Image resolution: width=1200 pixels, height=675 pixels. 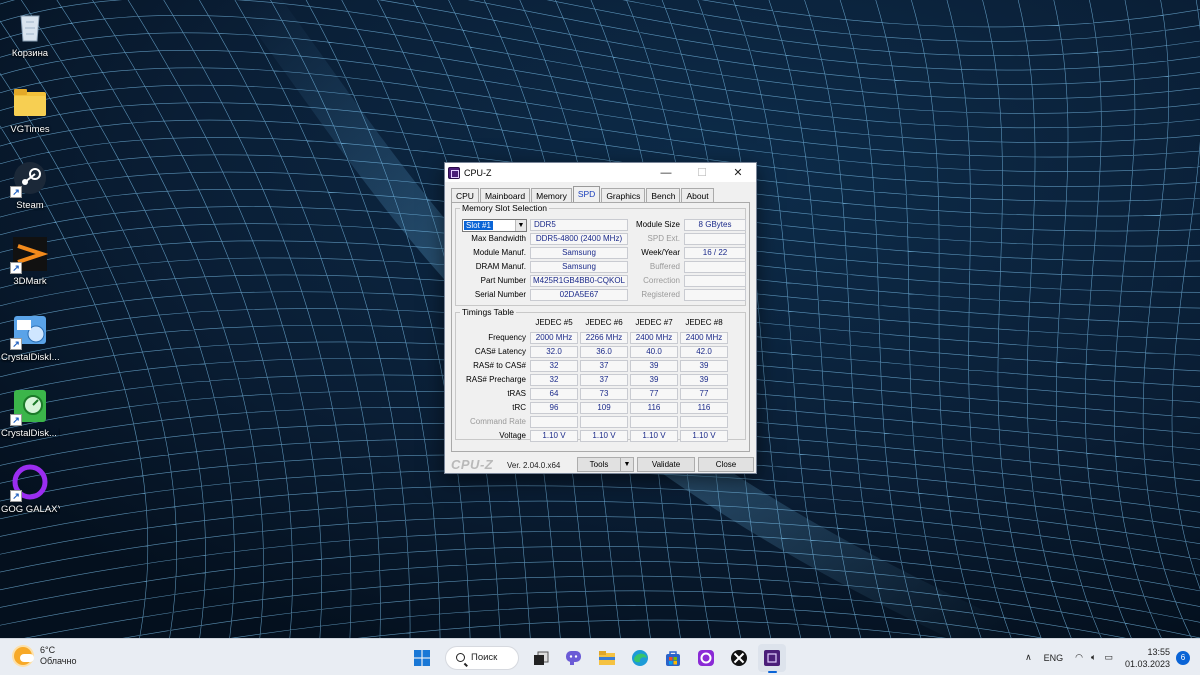 What do you see at coordinates (1094, 657) in the screenshot?
I see `tray-status-icons: ◠ 🔈︎ ▭` at bounding box center [1094, 657].